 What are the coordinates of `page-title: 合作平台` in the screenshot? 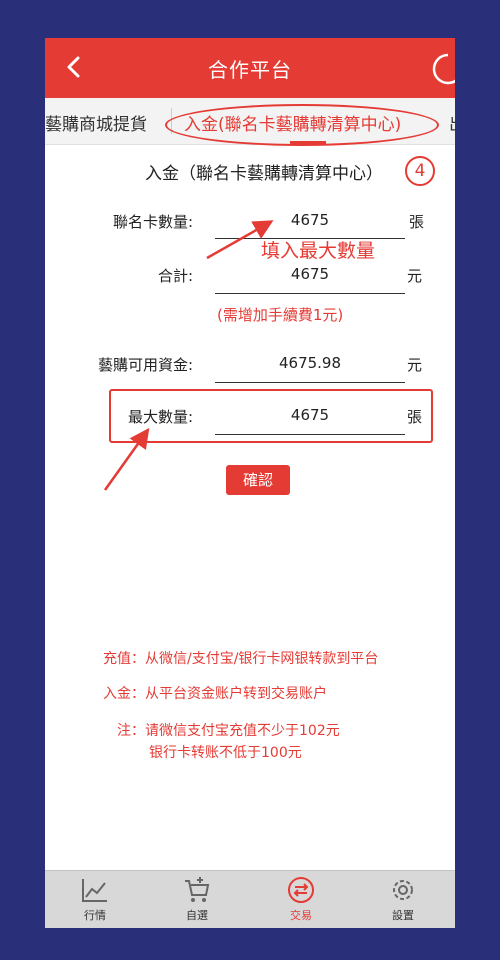 It's located at (250, 70).